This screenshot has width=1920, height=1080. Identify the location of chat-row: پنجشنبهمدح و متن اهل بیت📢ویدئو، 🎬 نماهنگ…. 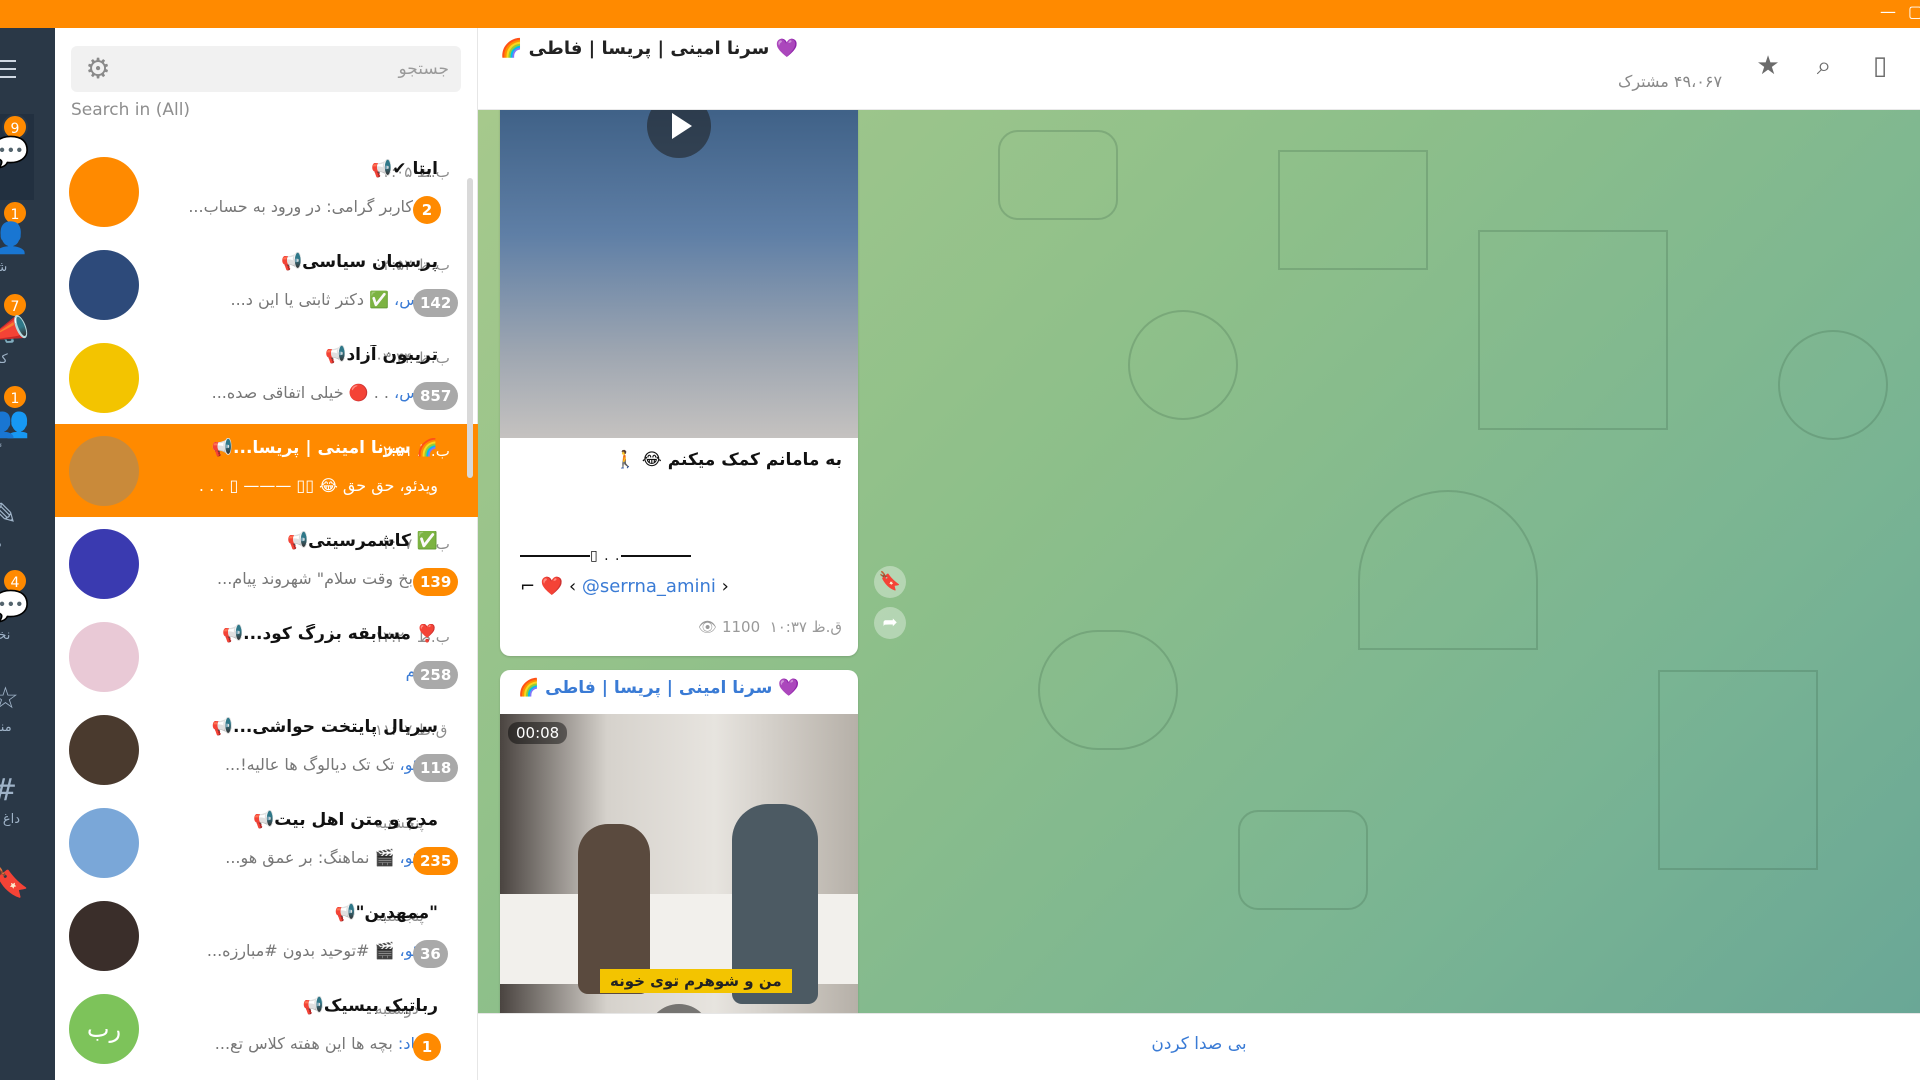
(266, 842).